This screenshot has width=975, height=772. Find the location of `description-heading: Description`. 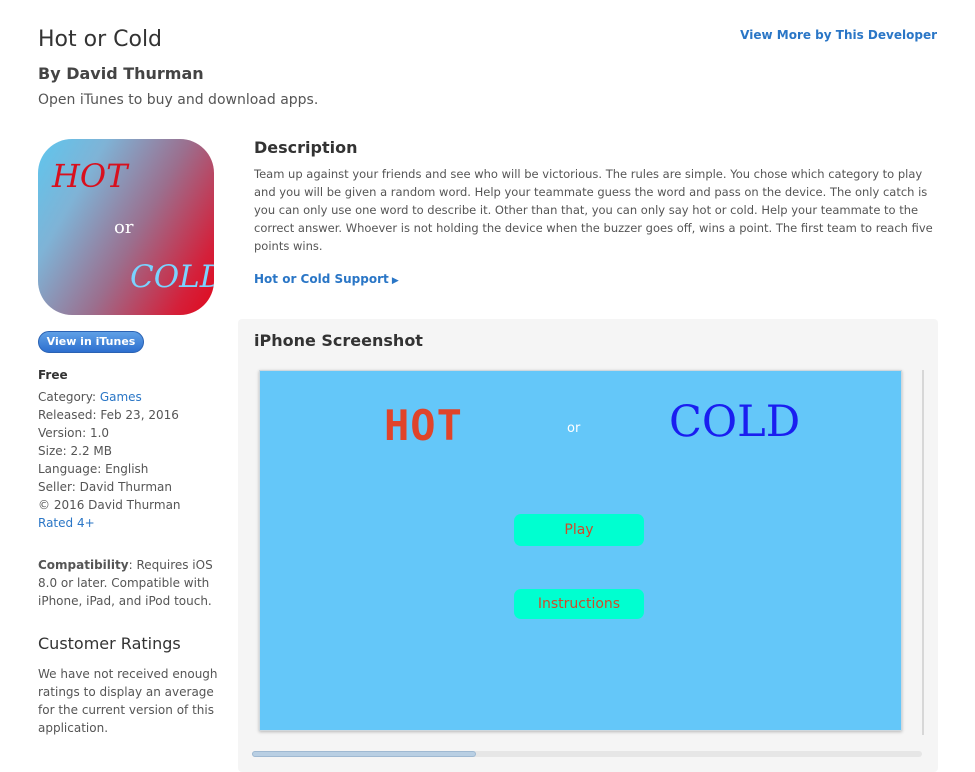

description-heading: Description is located at coordinates (306, 147).